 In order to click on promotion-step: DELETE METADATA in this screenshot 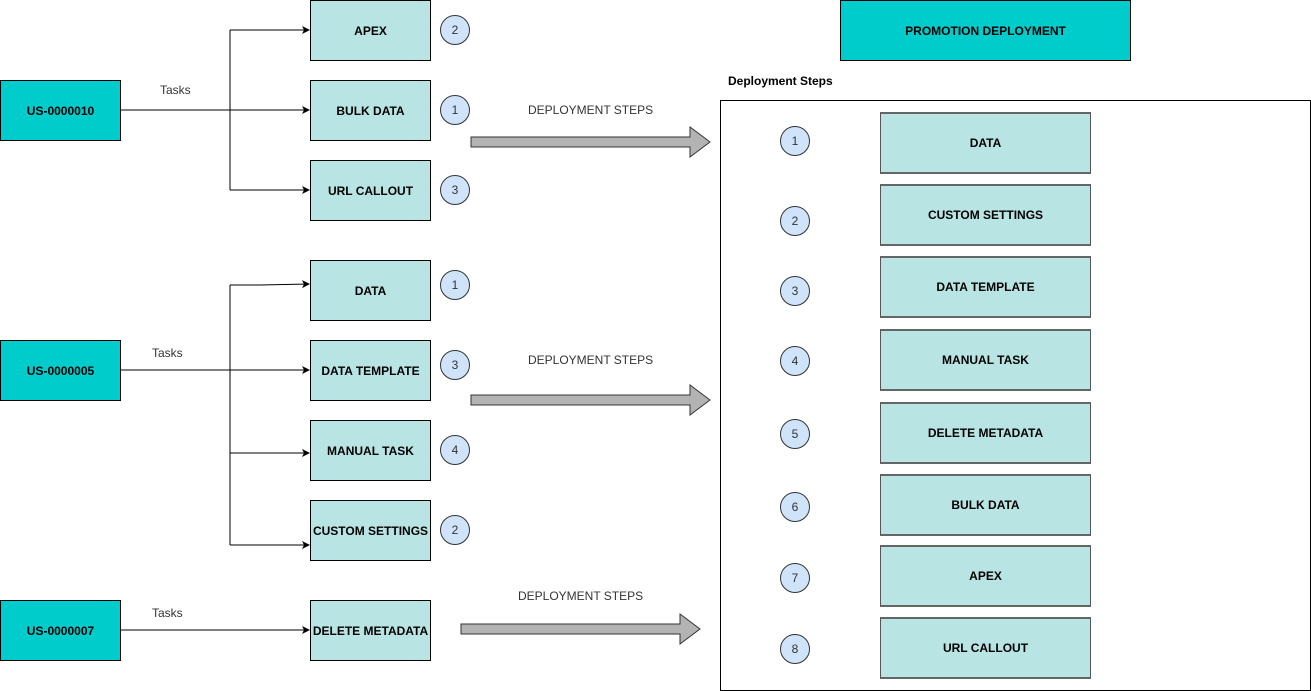, I will do `click(985, 433)`.